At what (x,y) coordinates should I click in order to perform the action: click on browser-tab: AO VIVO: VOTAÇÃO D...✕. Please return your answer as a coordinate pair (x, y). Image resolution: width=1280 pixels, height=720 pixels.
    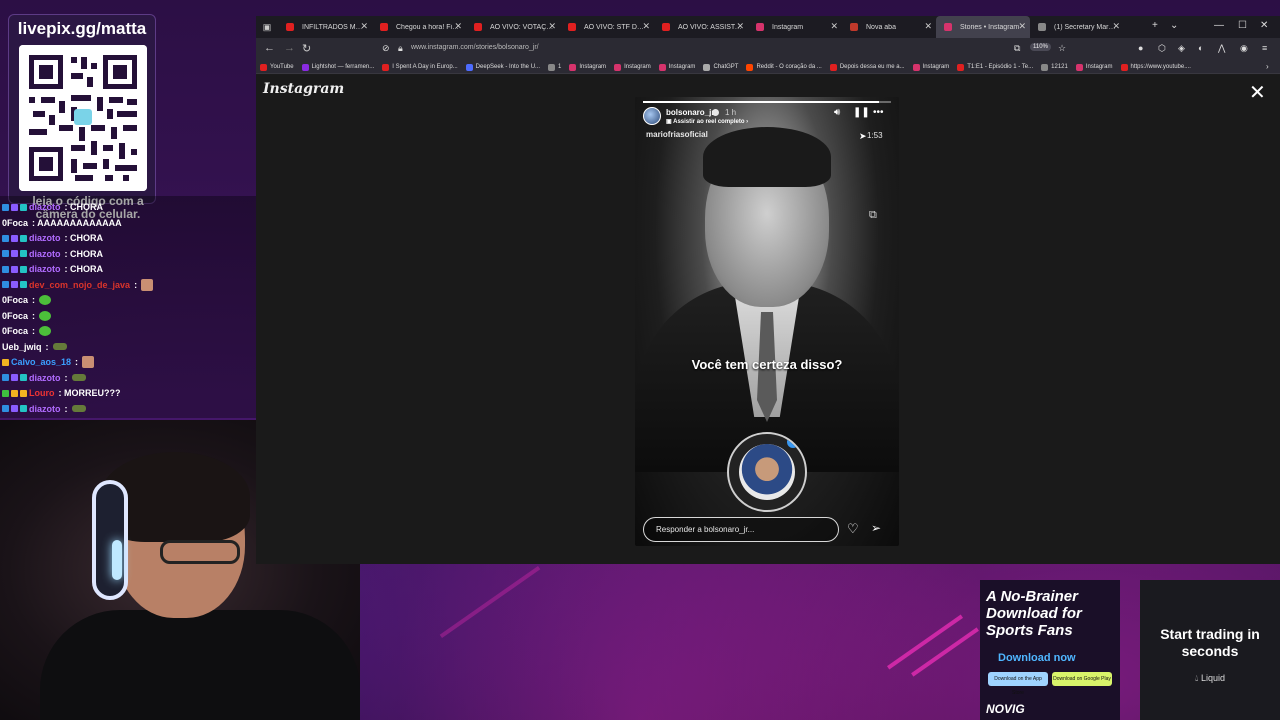
    Looking at the image, I should click on (513, 27).